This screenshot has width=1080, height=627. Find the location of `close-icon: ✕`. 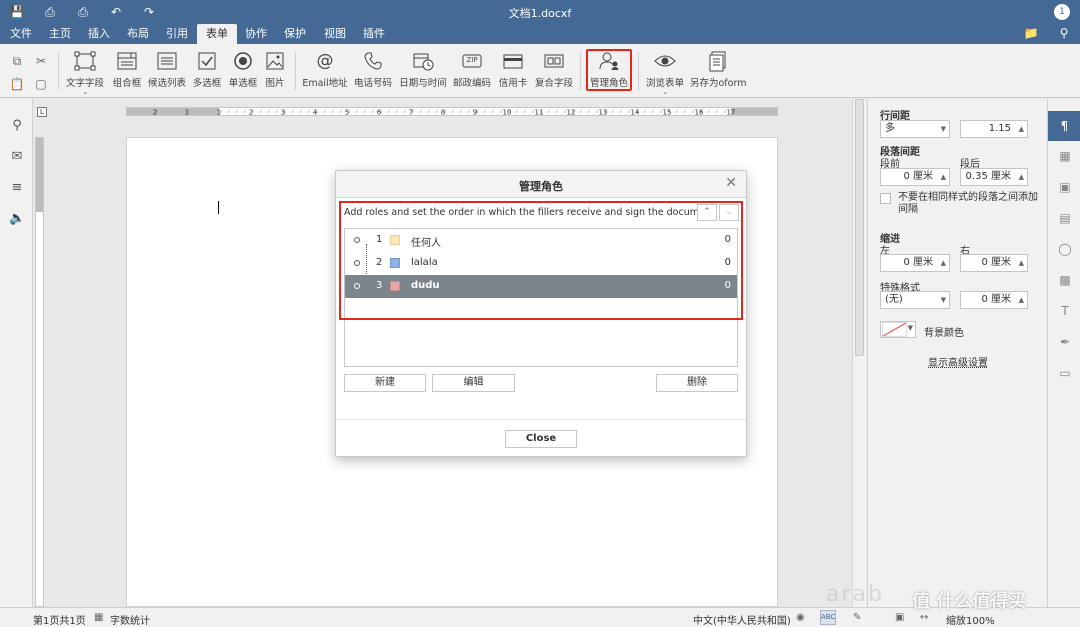

close-icon: ✕ is located at coordinates (731, 183).